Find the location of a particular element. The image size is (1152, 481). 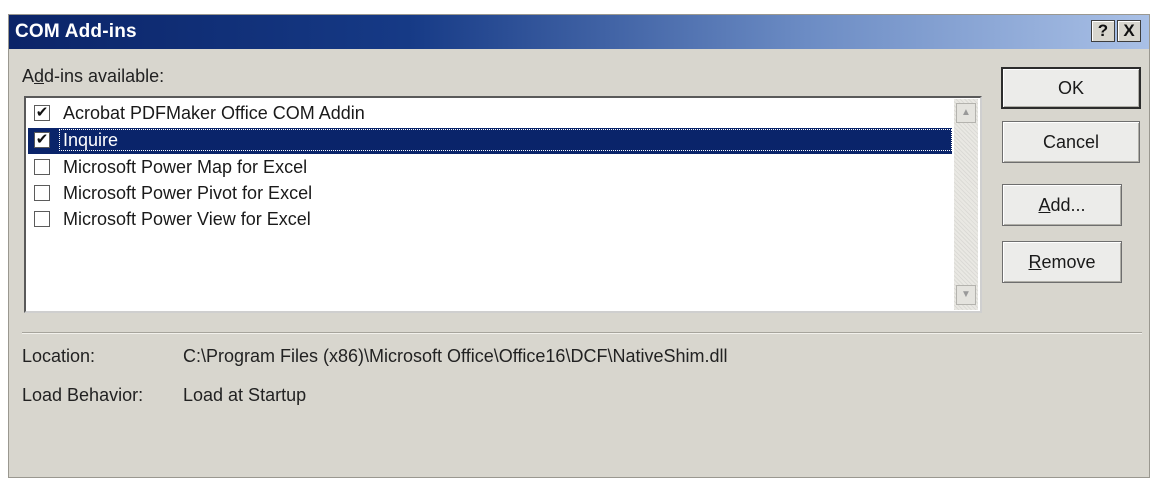

scroll-down-icon: ▼ is located at coordinates (966, 295).